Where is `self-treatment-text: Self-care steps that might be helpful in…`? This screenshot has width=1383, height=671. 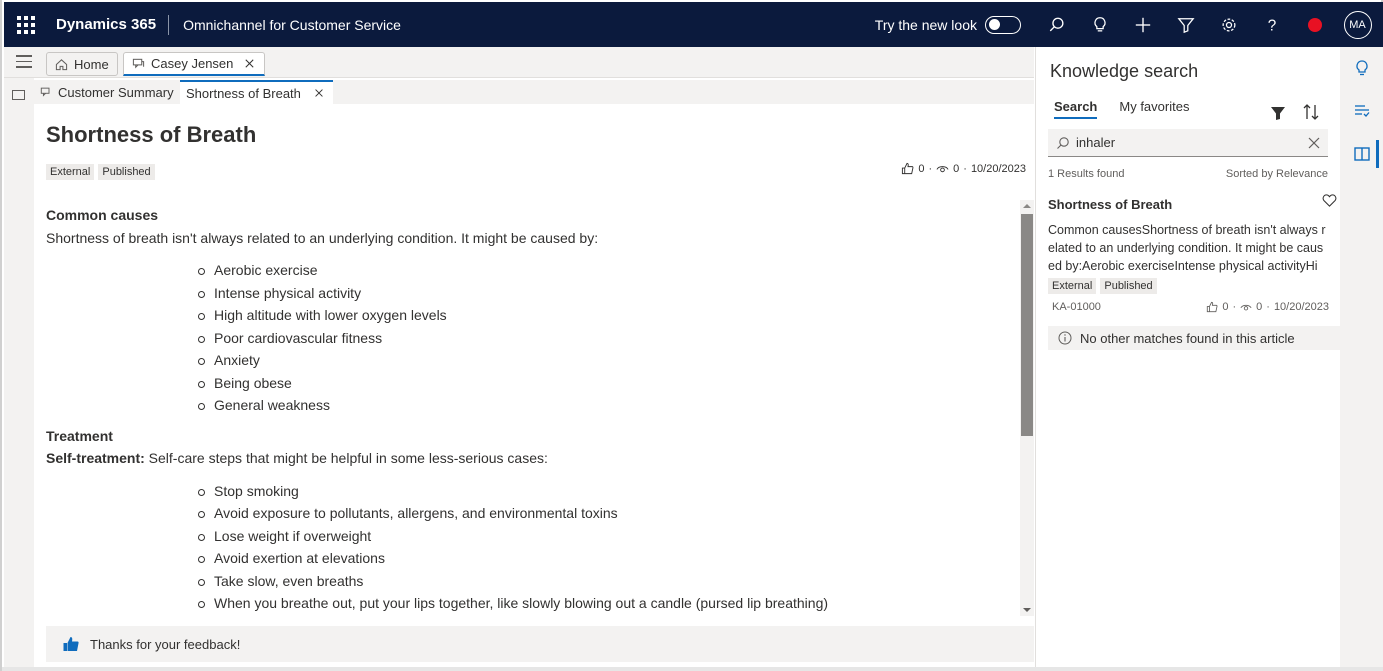 self-treatment-text: Self-care steps that might be helpful in… is located at coordinates (346, 458).